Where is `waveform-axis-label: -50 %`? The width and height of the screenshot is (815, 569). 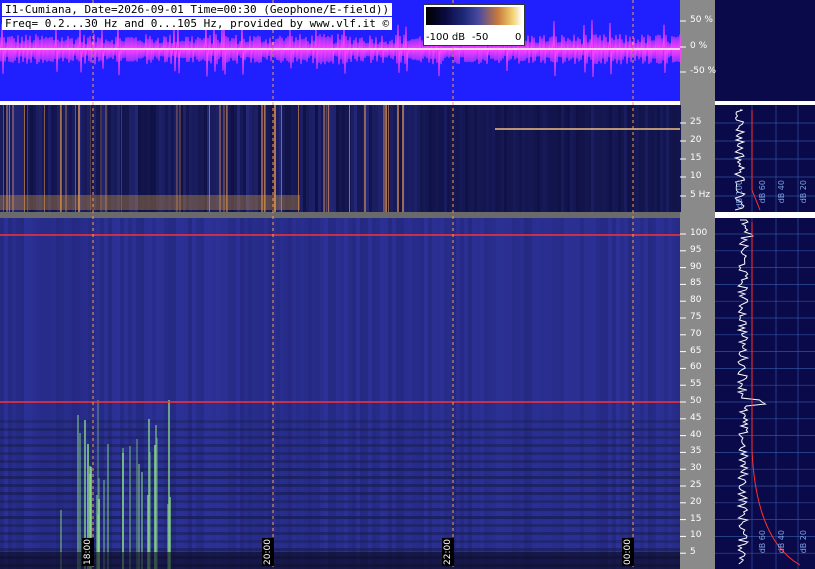
waveform-axis-label: -50 % is located at coordinates (703, 71).